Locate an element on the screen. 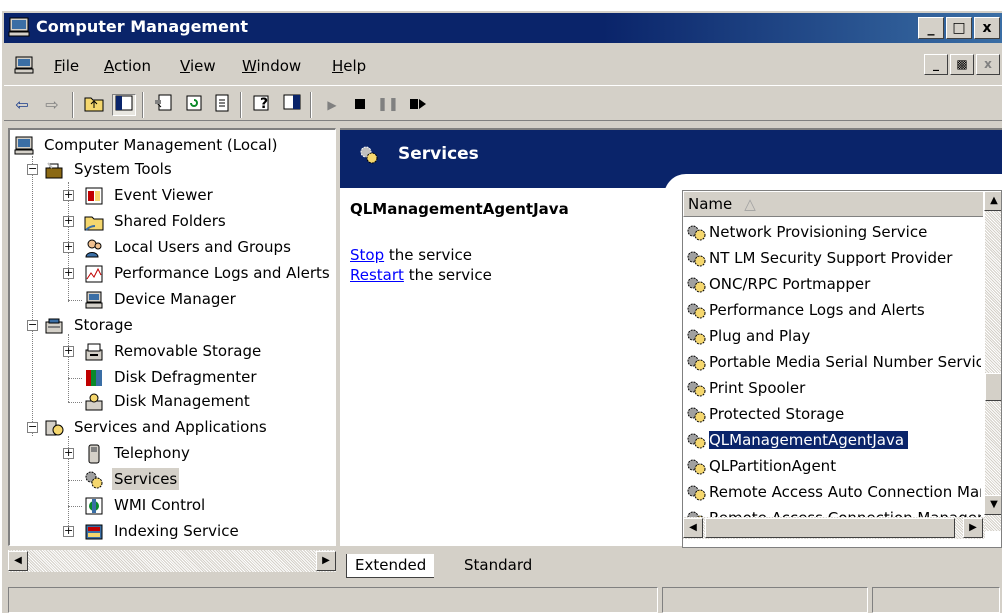  stop-service-link: Stop is located at coordinates (367, 255).